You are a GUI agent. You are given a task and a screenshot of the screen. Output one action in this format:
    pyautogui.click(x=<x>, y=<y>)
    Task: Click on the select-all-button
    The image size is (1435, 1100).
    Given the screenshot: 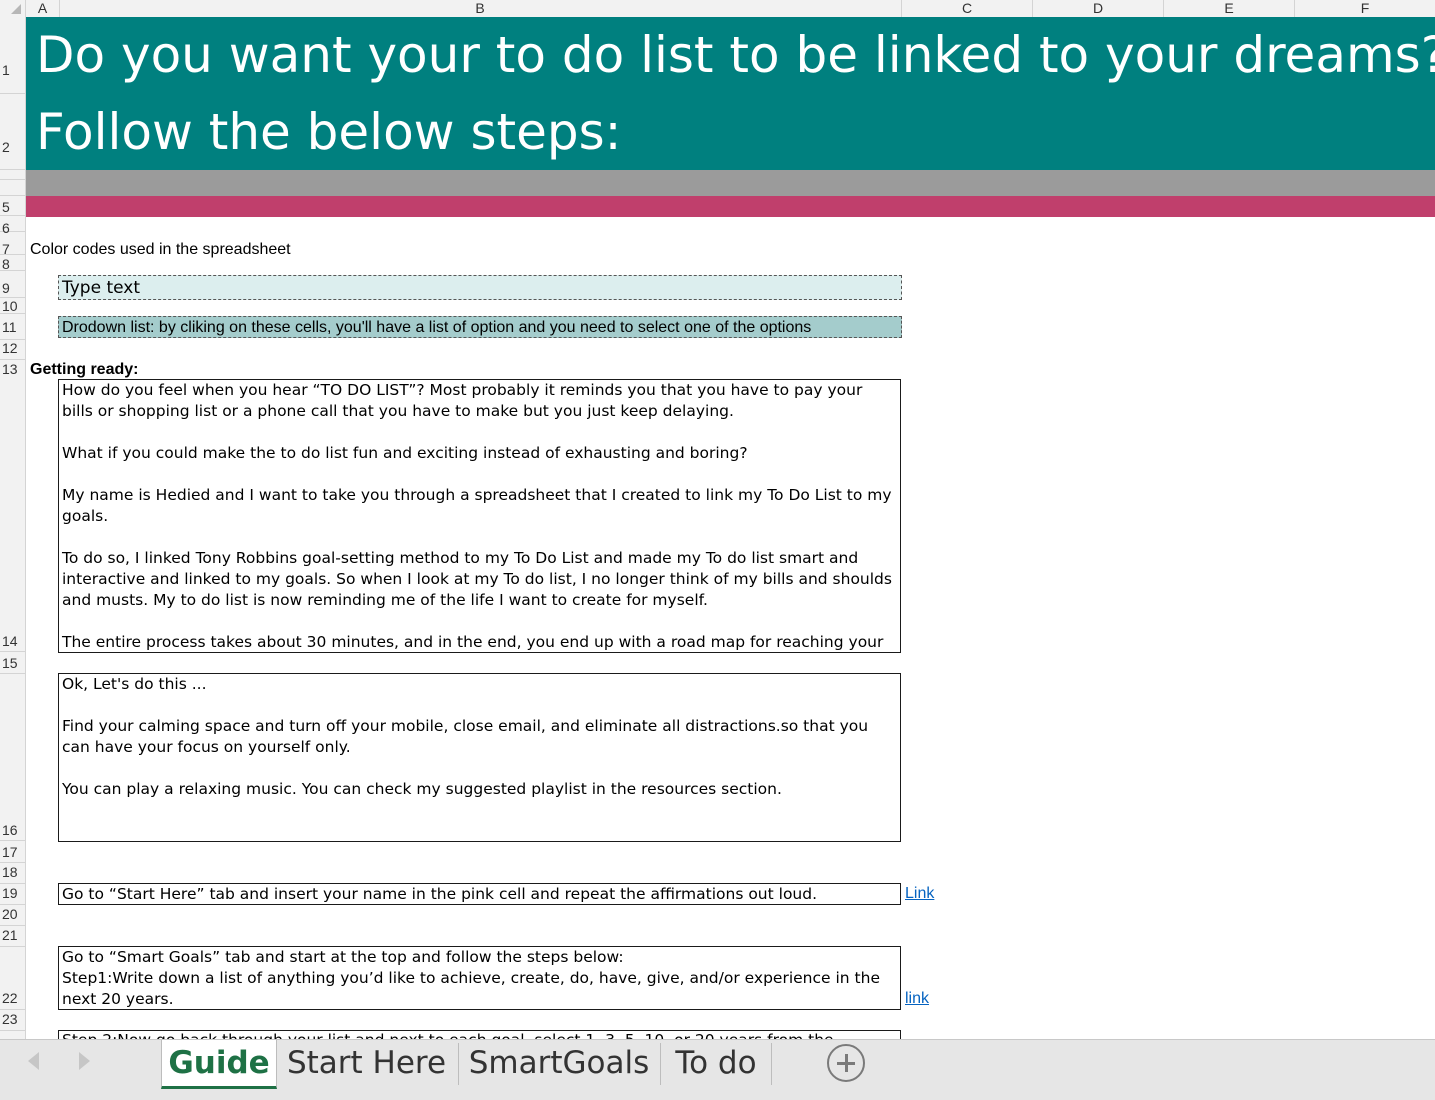 What is the action you would take?
    pyautogui.click(x=13, y=8)
    